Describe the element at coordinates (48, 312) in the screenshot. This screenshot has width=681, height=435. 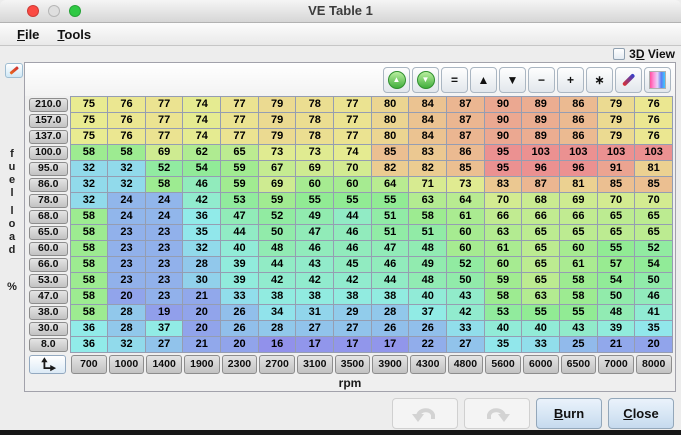
I see `row-header-button: 38.0` at that location.